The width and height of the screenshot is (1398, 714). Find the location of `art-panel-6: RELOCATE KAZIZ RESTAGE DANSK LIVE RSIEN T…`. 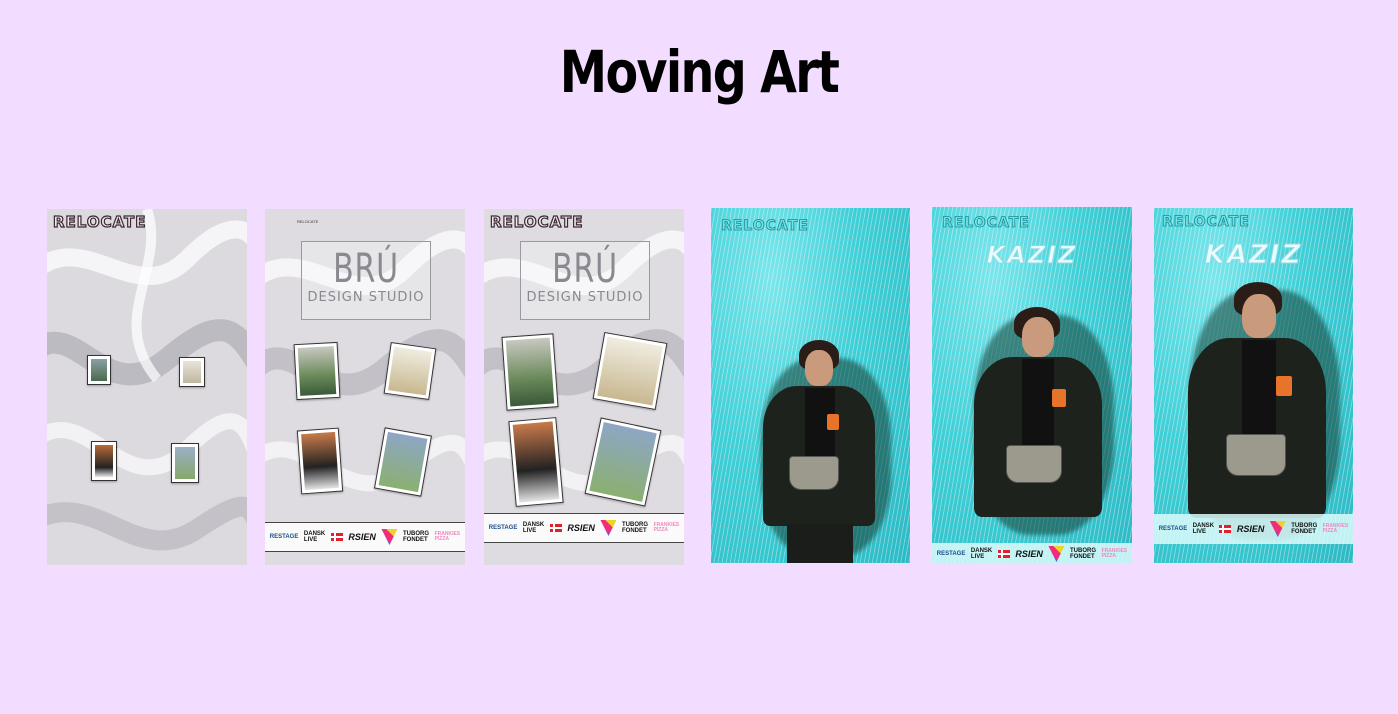

art-panel-6: RELOCATE KAZIZ RESTAGE DANSK LIVE RSIEN T… is located at coordinates (1253, 385).